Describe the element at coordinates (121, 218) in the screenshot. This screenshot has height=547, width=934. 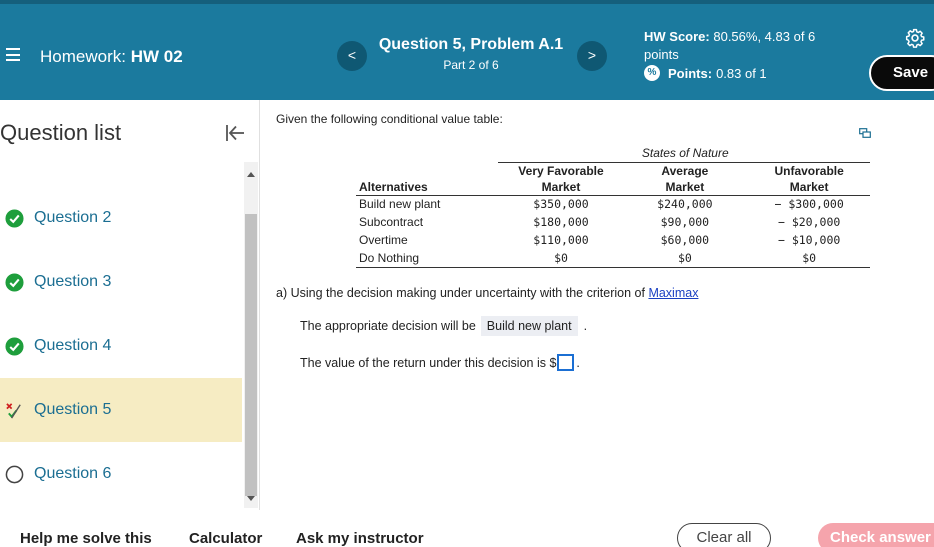
I see `question-list-item-2: Question 2` at that location.